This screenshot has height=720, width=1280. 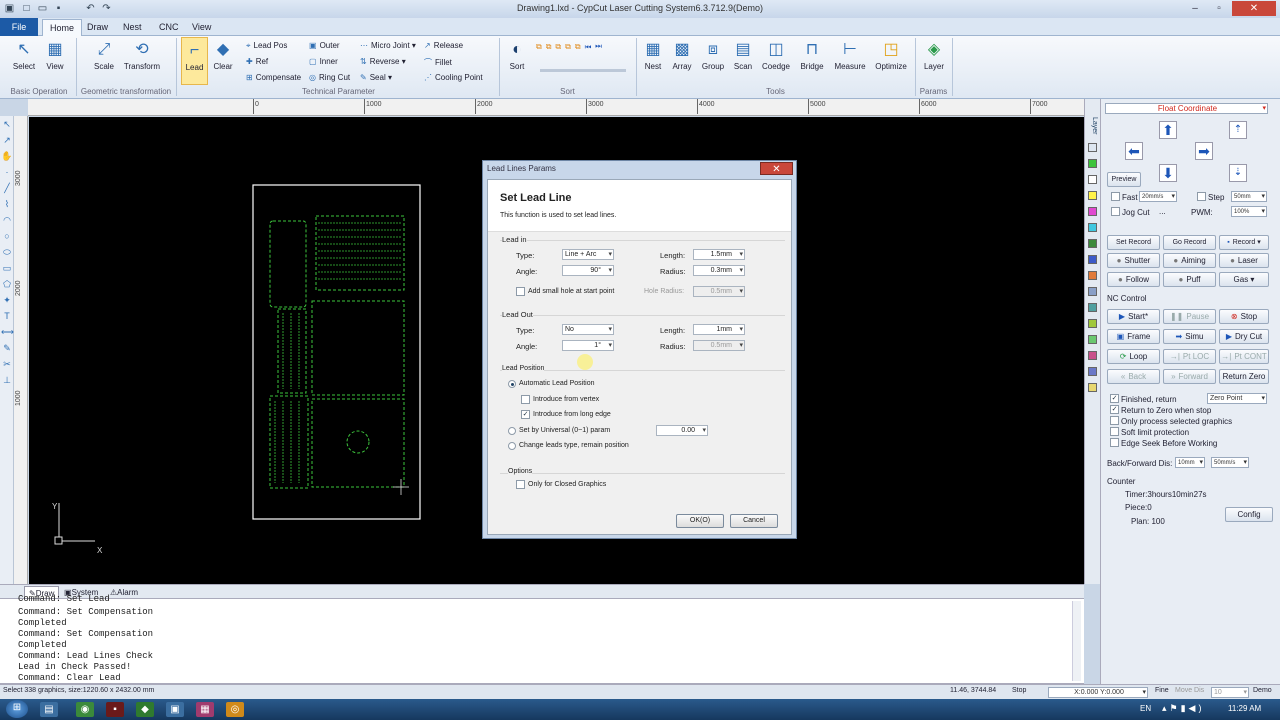 I want to click on edit-tool-icon: ✎, so click(x=7, y=348).